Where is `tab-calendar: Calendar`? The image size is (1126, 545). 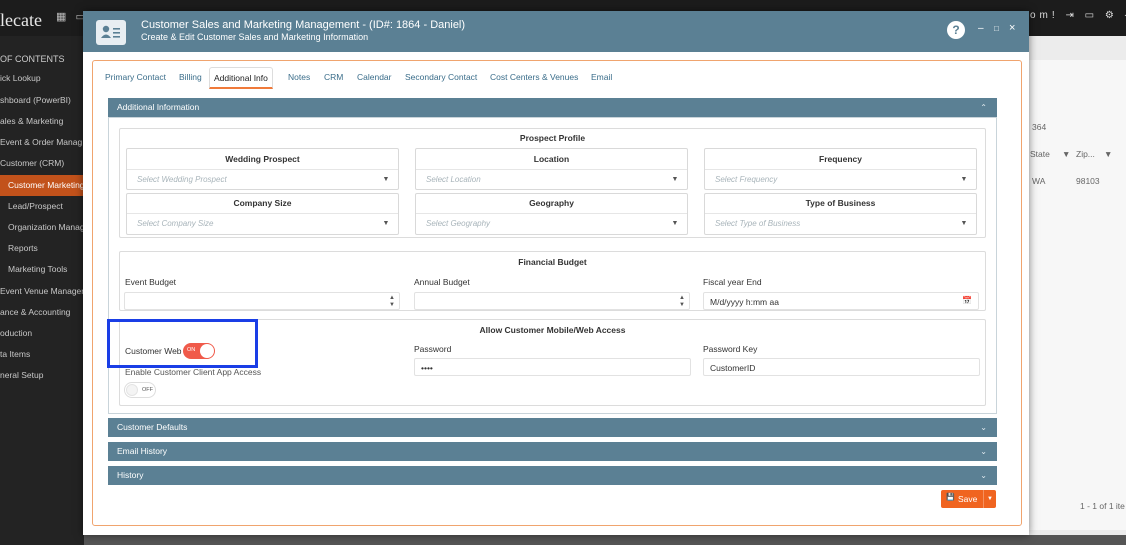 tab-calendar: Calendar is located at coordinates (374, 81).